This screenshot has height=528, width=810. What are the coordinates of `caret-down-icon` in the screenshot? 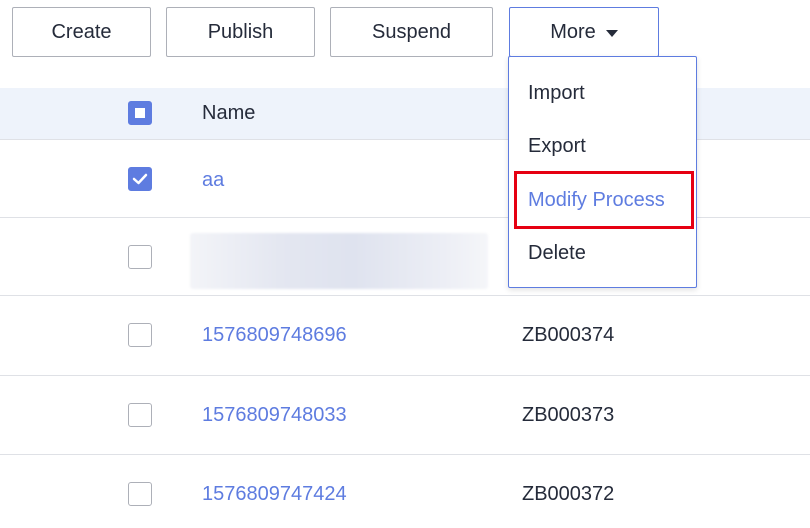 It's located at (611, 33).